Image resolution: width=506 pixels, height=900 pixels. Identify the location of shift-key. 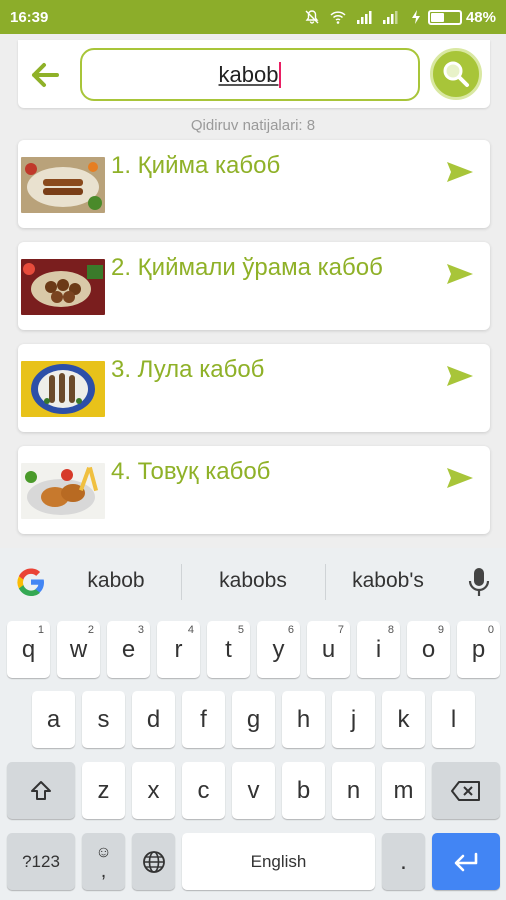
(41, 790).